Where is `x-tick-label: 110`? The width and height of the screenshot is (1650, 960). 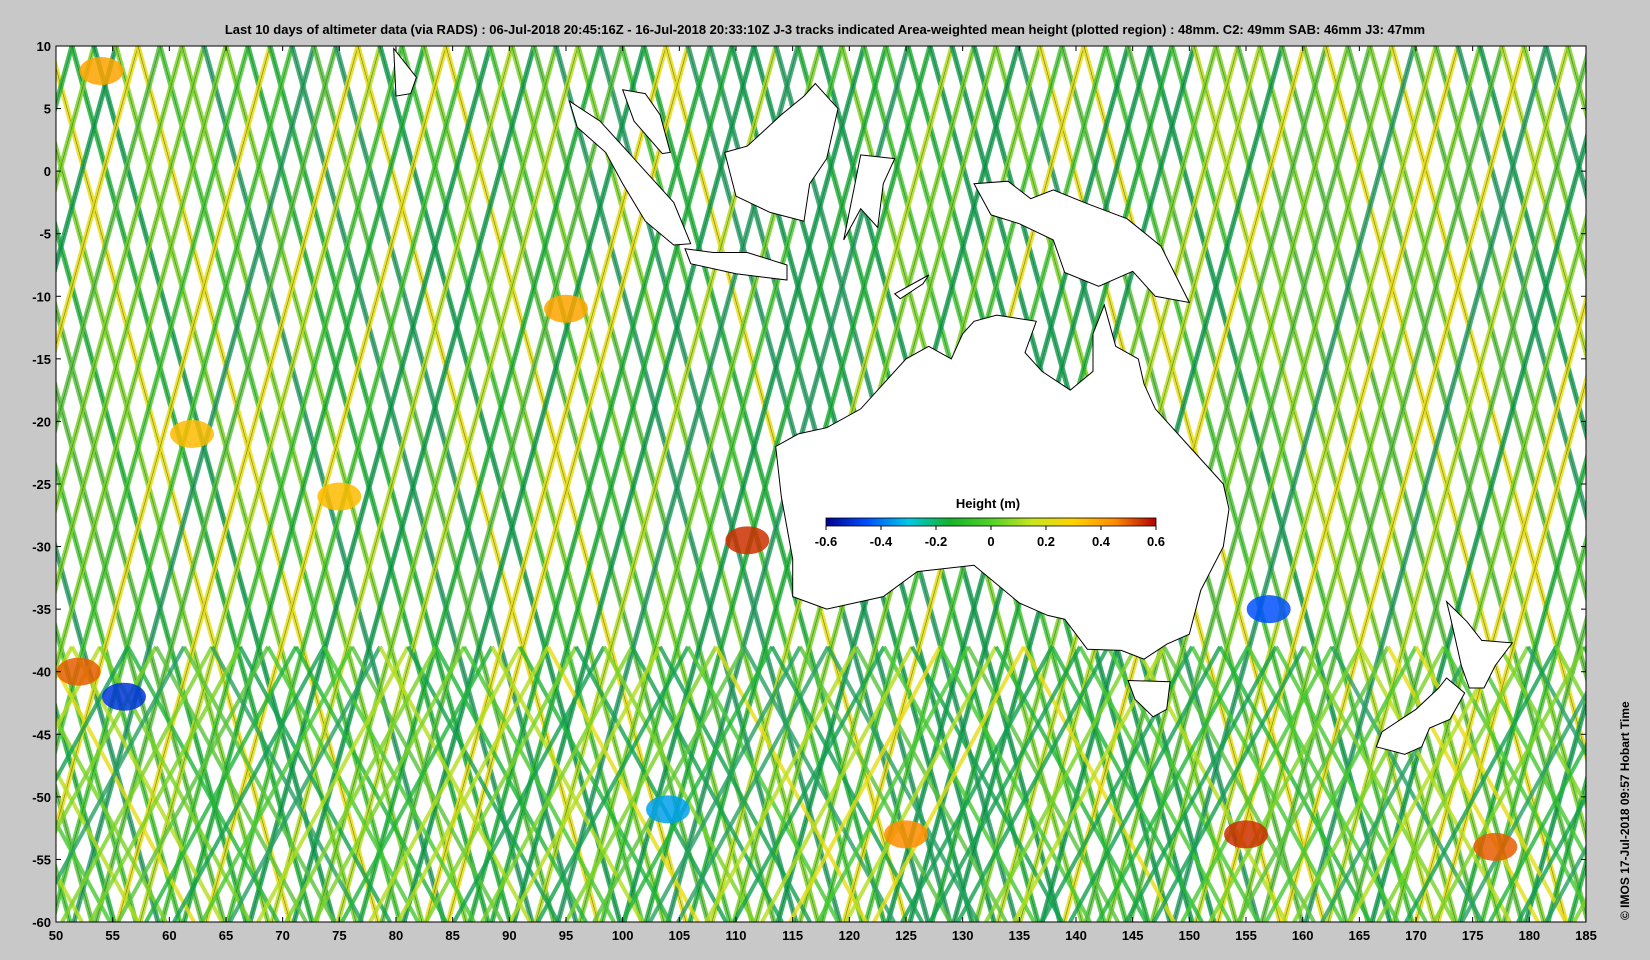 x-tick-label: 110 is located at coordinates (736, 935).